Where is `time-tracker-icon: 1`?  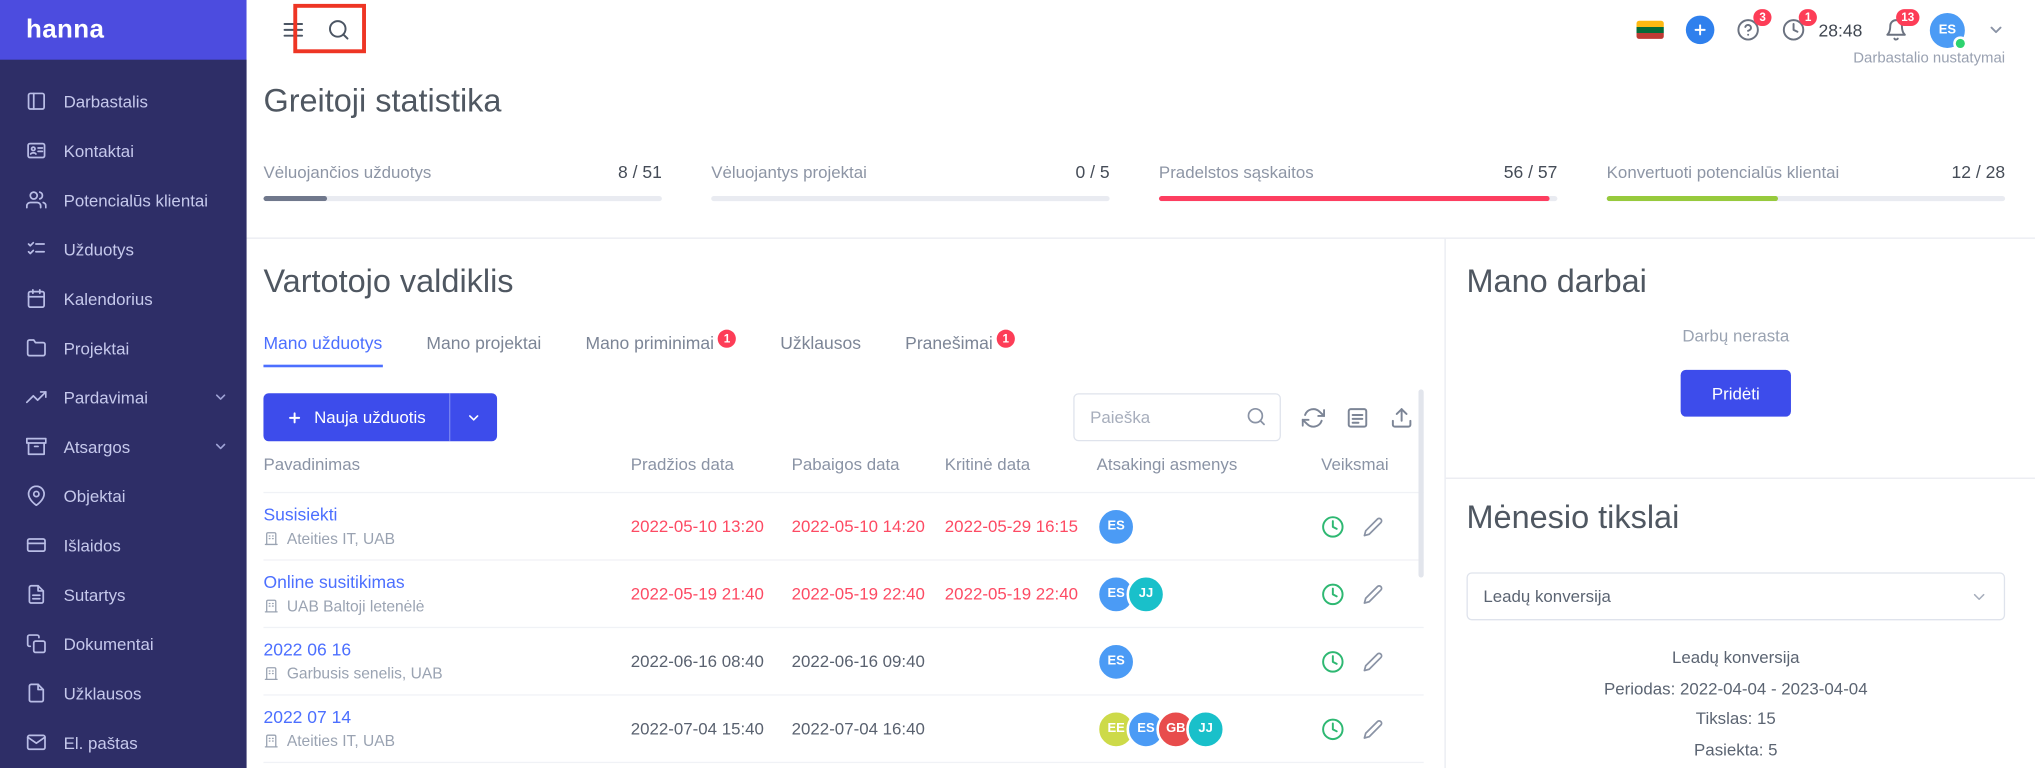 time-tracker-icon: 1 is located at coordinates (1800, 25).